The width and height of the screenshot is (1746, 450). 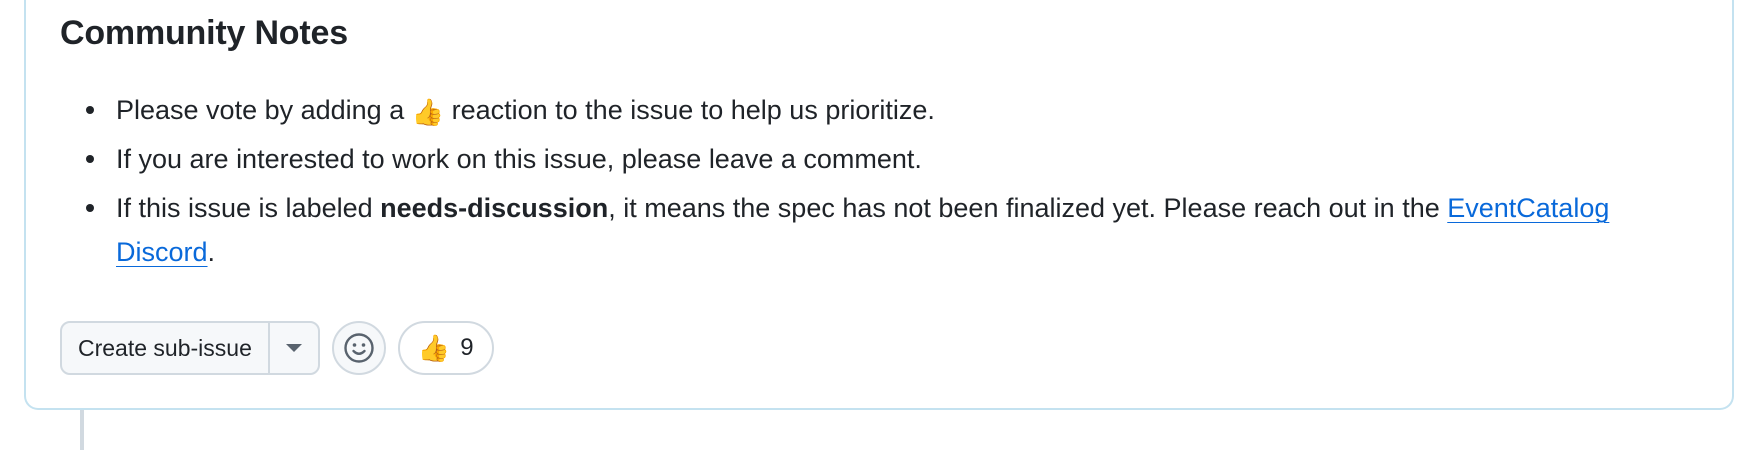 What do you see at coordinates (166, 348) in the screenshot?
I see `create-sub-issue-button: Create sub-issue` at bounding box center [166, 348].